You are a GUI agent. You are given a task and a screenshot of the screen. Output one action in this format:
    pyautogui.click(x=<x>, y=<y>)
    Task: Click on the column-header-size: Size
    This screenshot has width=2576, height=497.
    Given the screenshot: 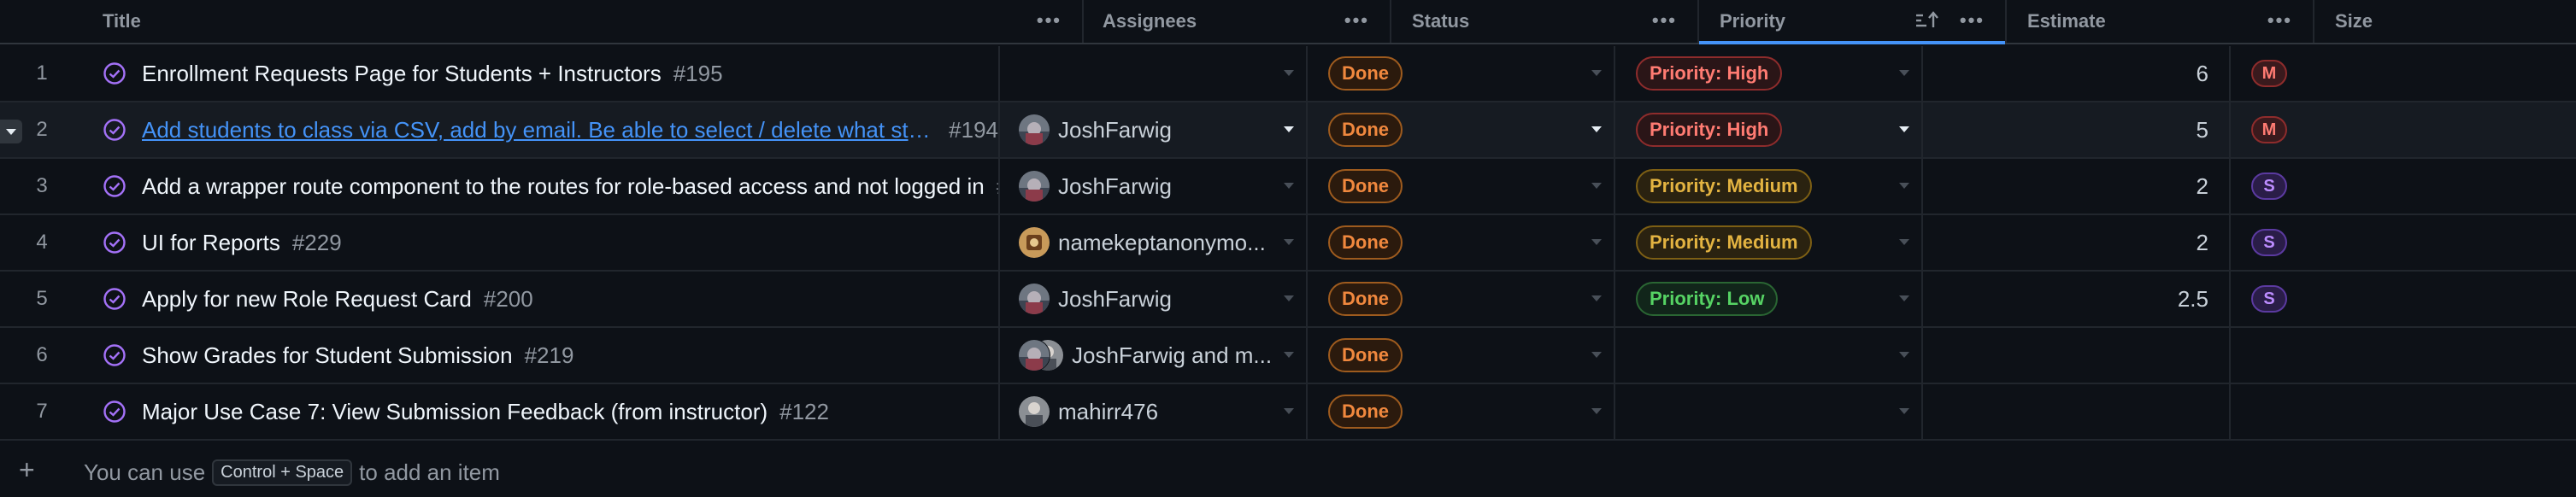 What is the action you would take?
    pyautogui.click(x=2445, y=21)
    